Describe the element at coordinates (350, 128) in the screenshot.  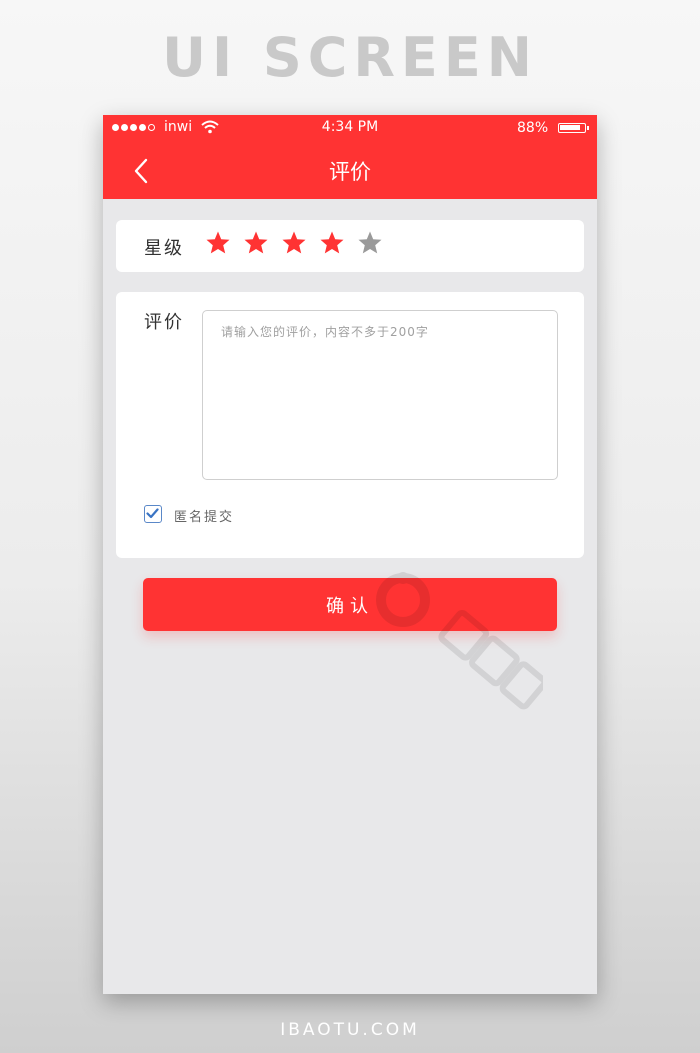
I see `status-bar: inwi 4:34 PM 88%` at that location.